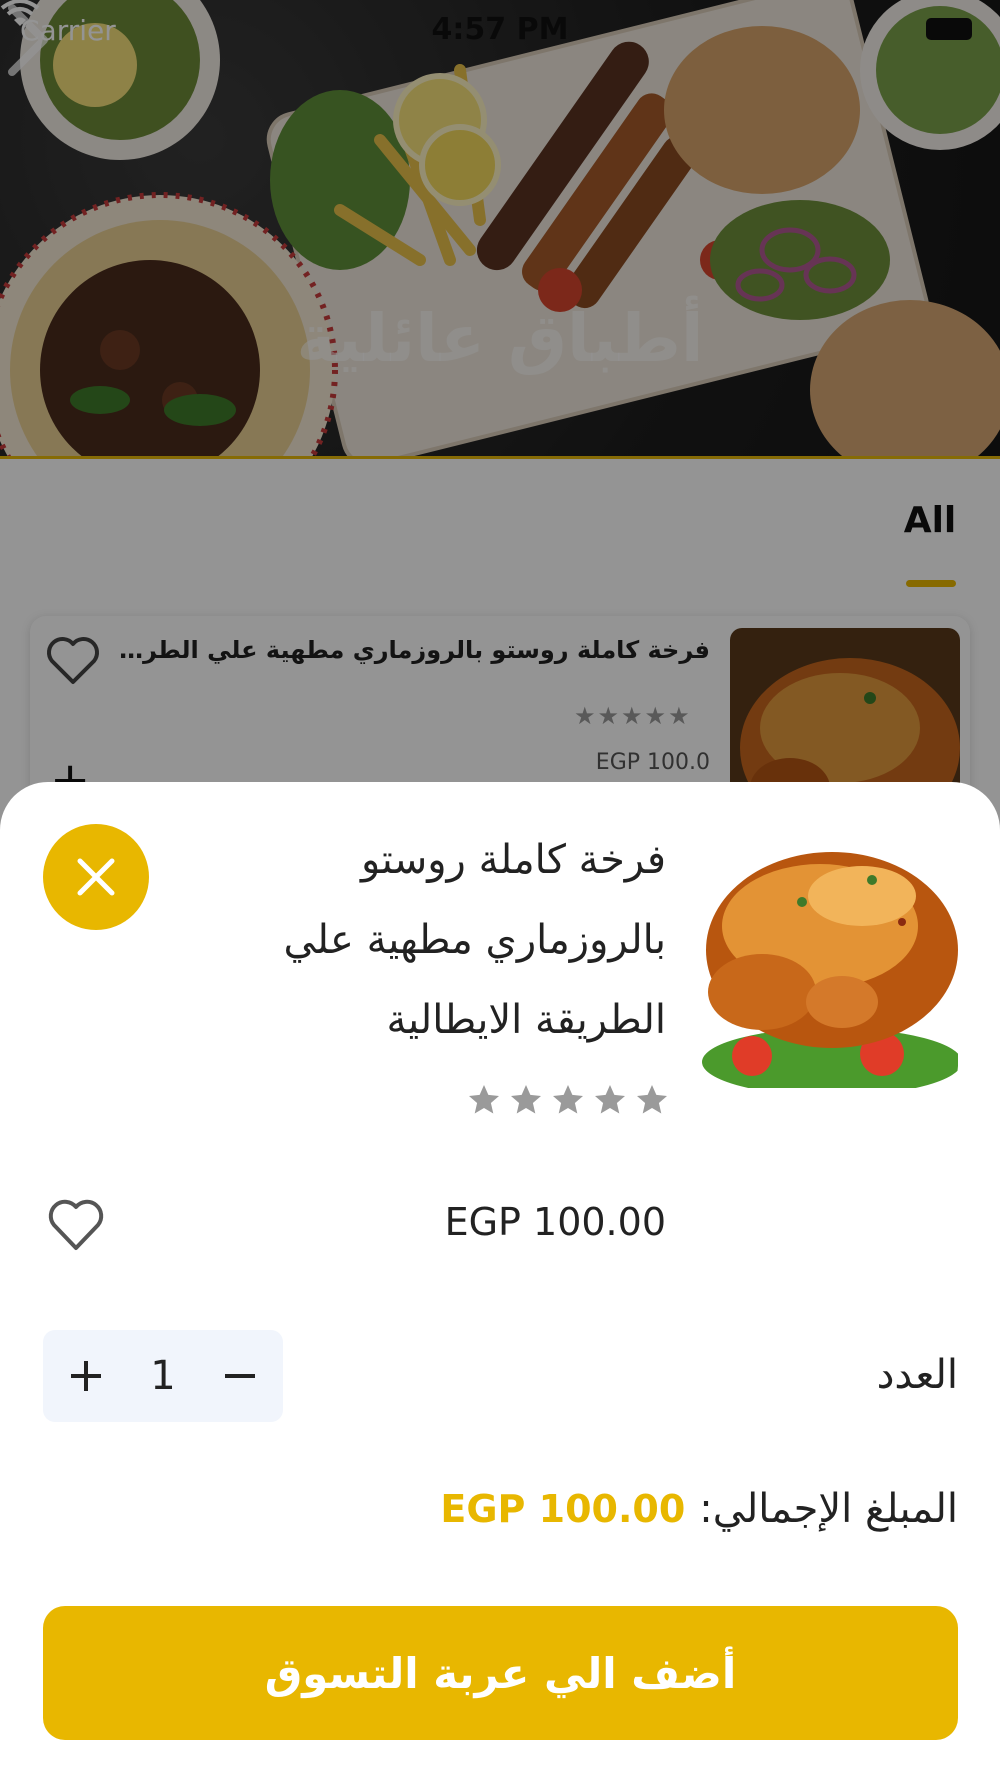  I want to click on unit-price: EGP 100.00, so click(555, 1222).